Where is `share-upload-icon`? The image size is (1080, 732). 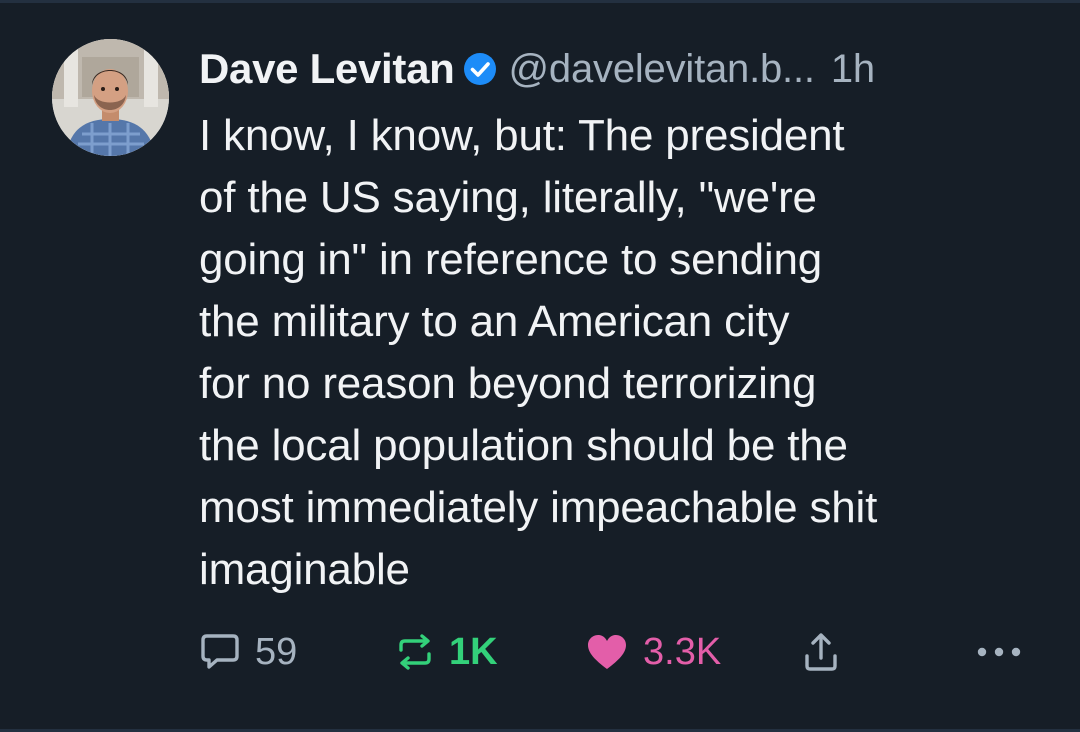 share-upload-icon is located at coordinates (821, 652).